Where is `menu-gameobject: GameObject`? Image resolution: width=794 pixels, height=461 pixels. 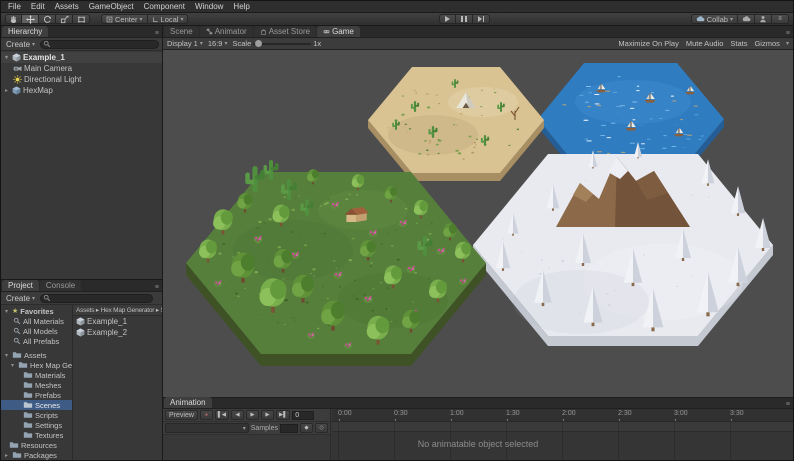 menu-gameobject: GameObject is located at coordinates (111, 6).